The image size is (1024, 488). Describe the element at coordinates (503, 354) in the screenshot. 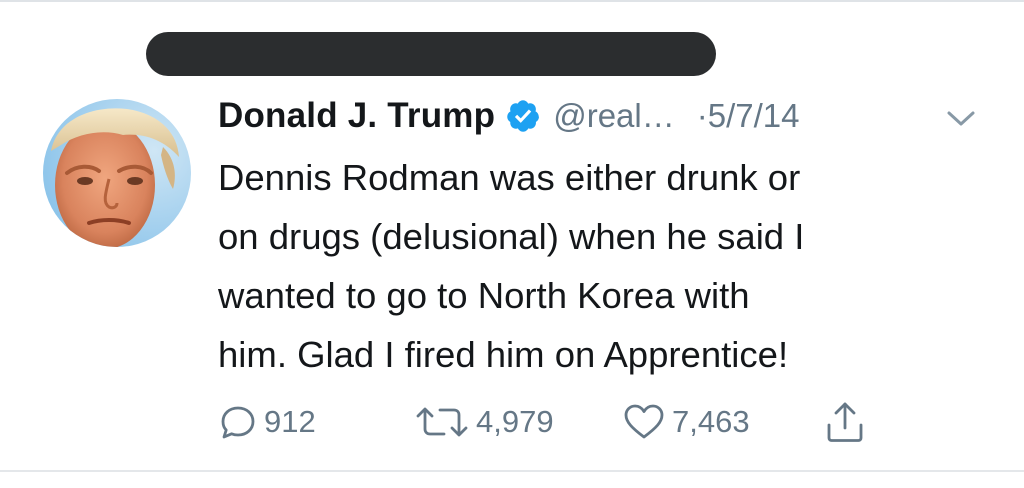

I see `tweet-text-line: him. Glad I fired him on Apprentice!` at that location.